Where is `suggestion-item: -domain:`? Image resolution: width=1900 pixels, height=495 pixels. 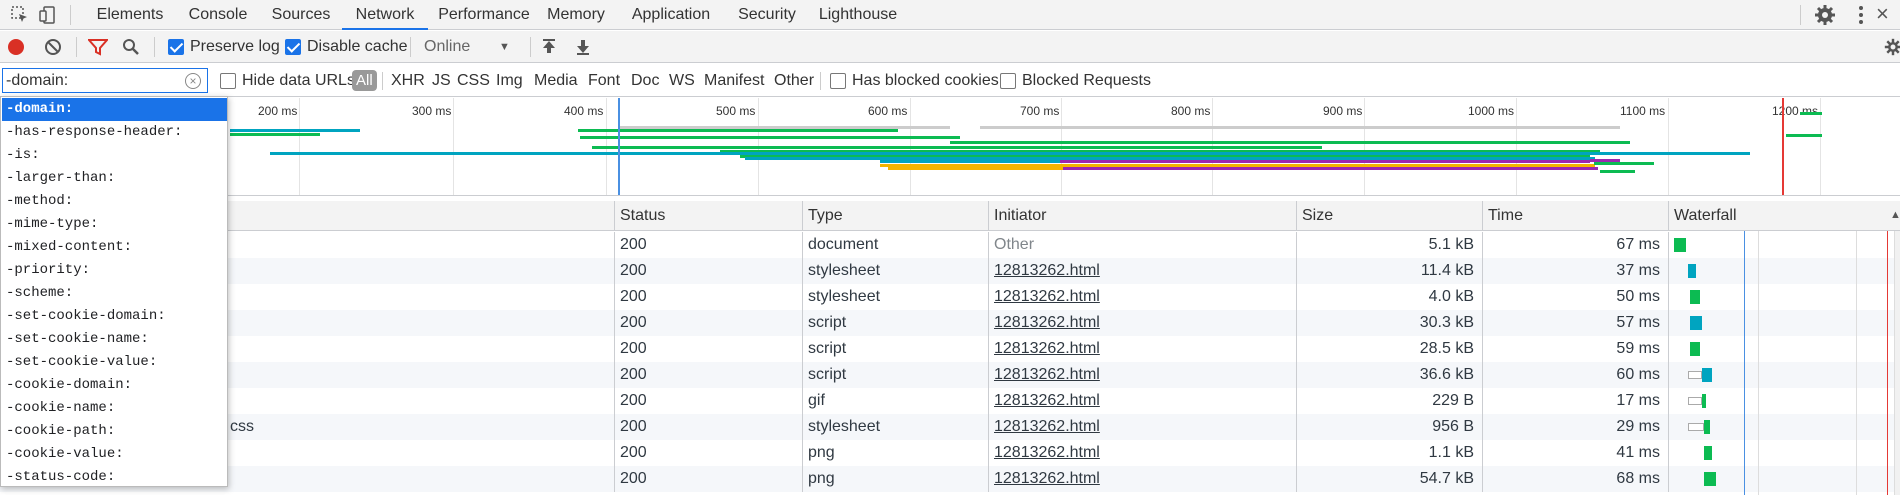
suggestion-item: -domain: is located at coordinates (114, 109).